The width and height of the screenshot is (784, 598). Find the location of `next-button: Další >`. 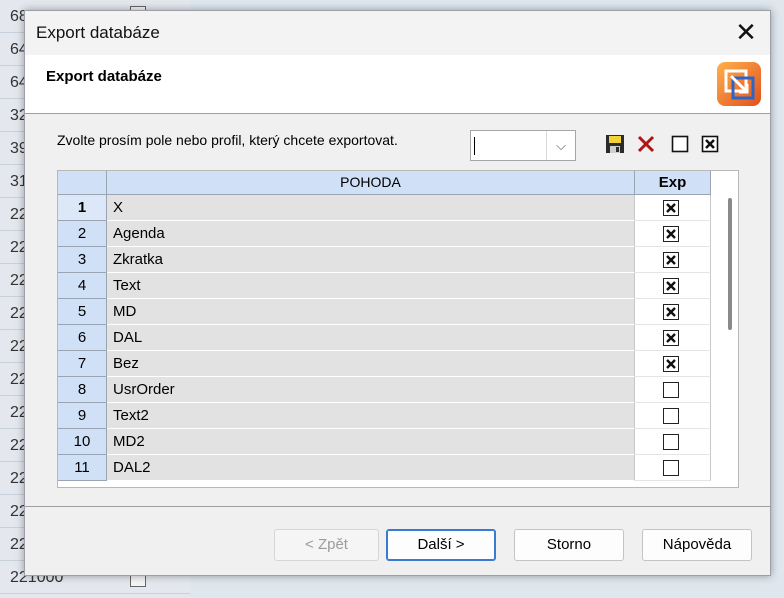

next-button: Další > is located at coordinates (441, 545).